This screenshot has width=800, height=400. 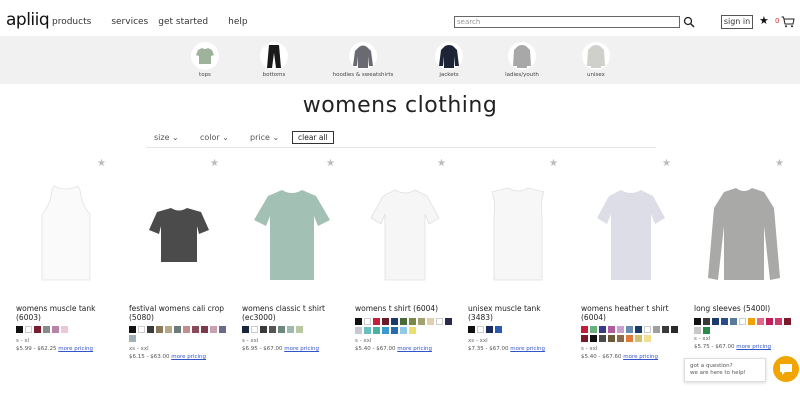 What do you see at coordinates (183, 22) in the screenshot?
I see `nav-get-started: get started` at bounding box center [183, 22].